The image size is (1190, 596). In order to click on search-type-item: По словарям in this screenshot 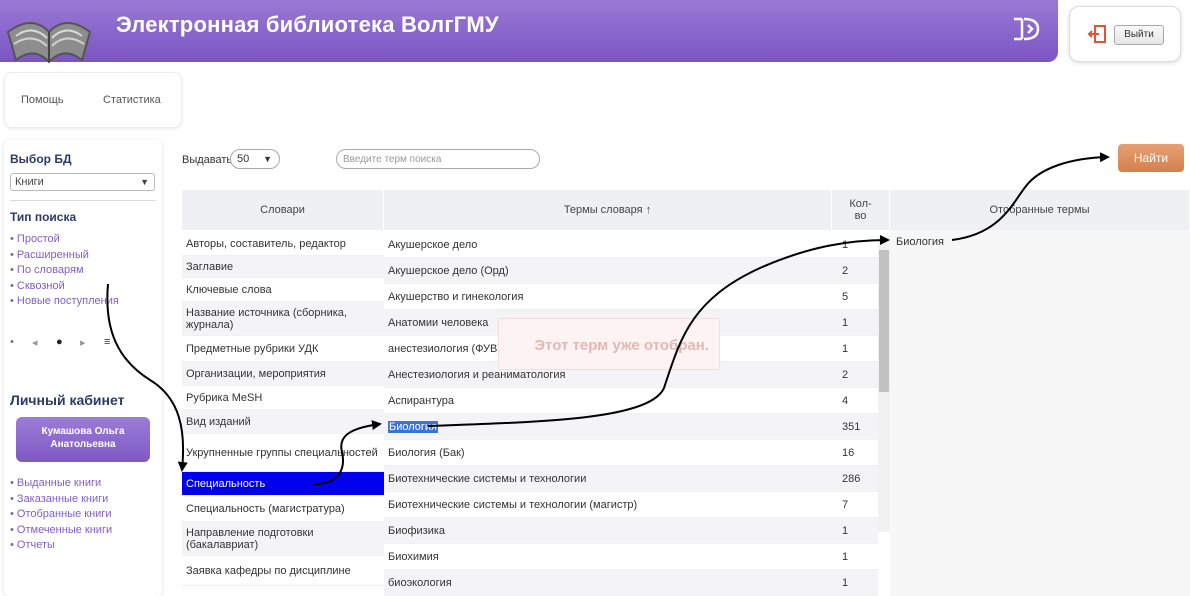, I will do `click(64, 271)`.